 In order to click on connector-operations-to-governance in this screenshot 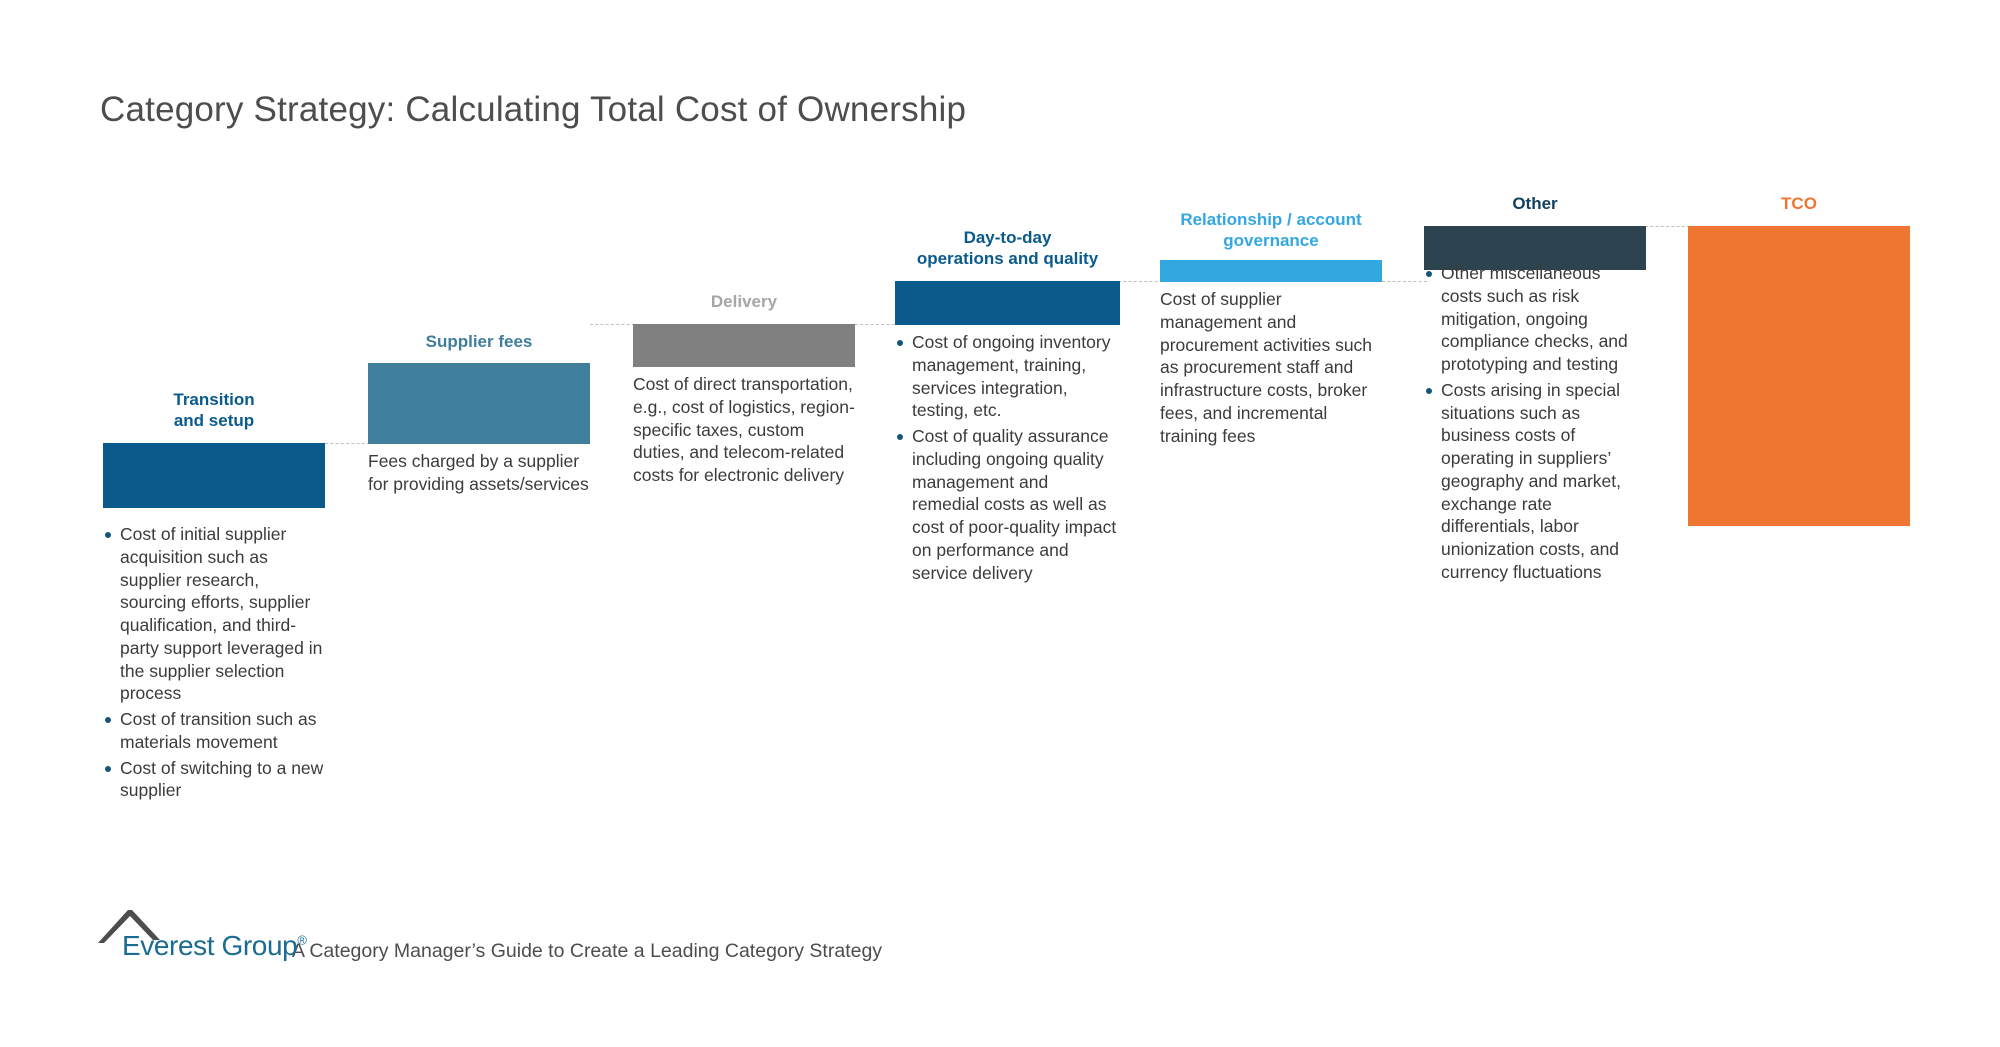, I will do `click(1140, 281)`.